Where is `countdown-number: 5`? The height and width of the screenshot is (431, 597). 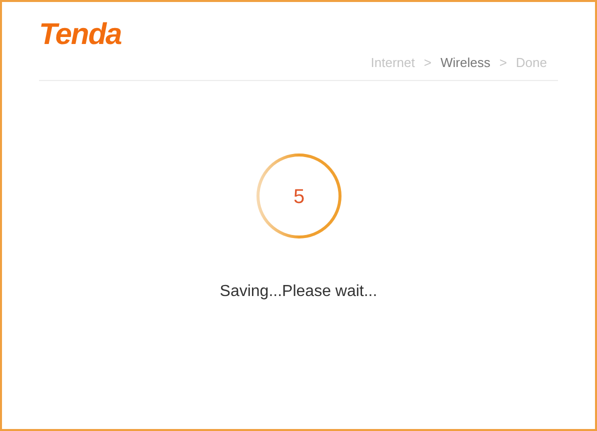
countdown-number: 5 is located at coordinates (298, 197).